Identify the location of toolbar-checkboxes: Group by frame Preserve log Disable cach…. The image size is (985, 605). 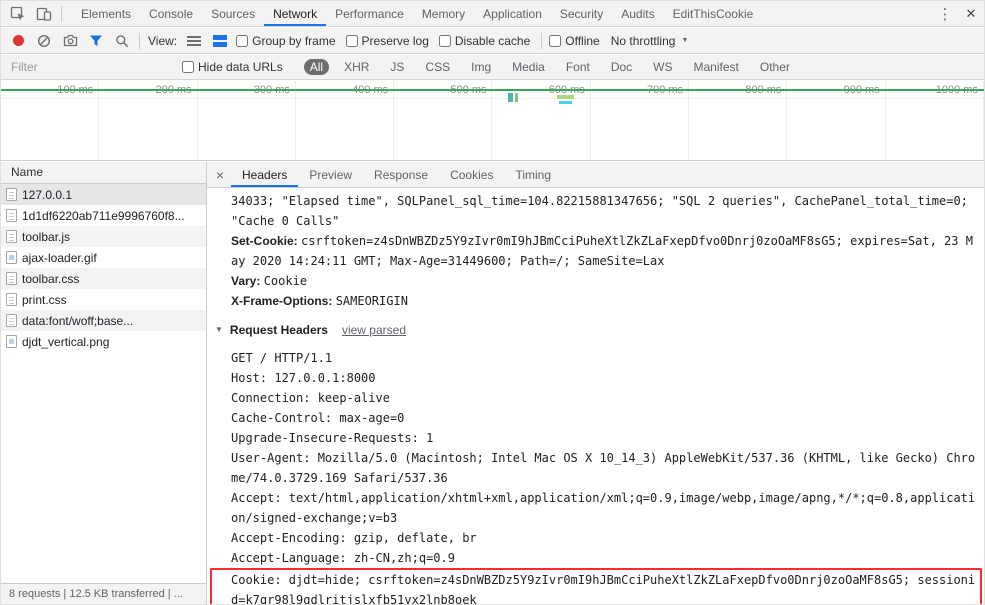
(385, 41).